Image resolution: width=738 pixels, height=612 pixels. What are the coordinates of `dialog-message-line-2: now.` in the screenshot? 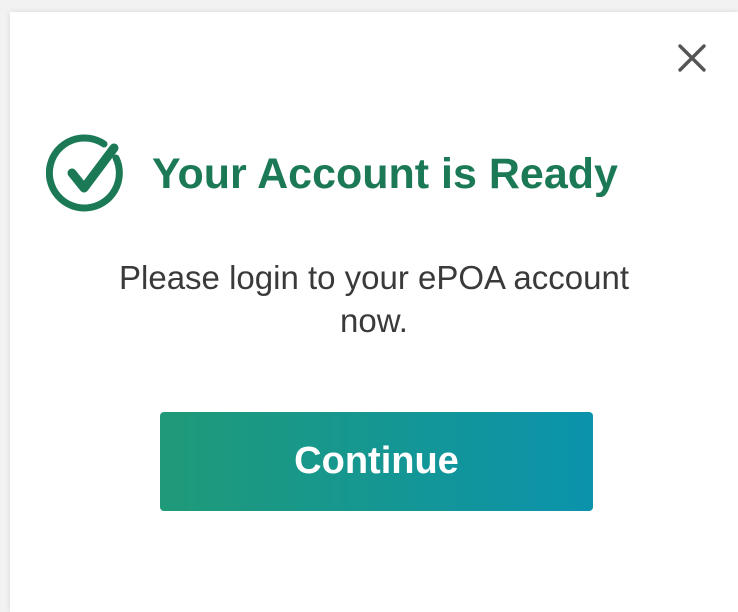 It's located at (374, 320).